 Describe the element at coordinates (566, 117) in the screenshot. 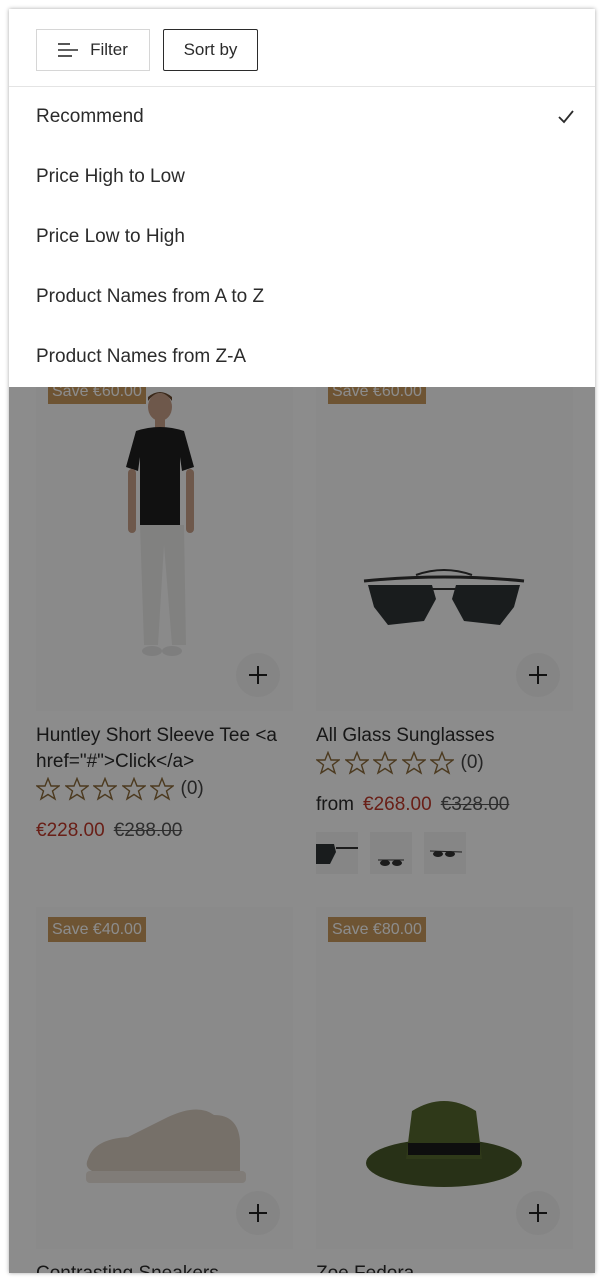

I see `checkmark-icon` at that location.